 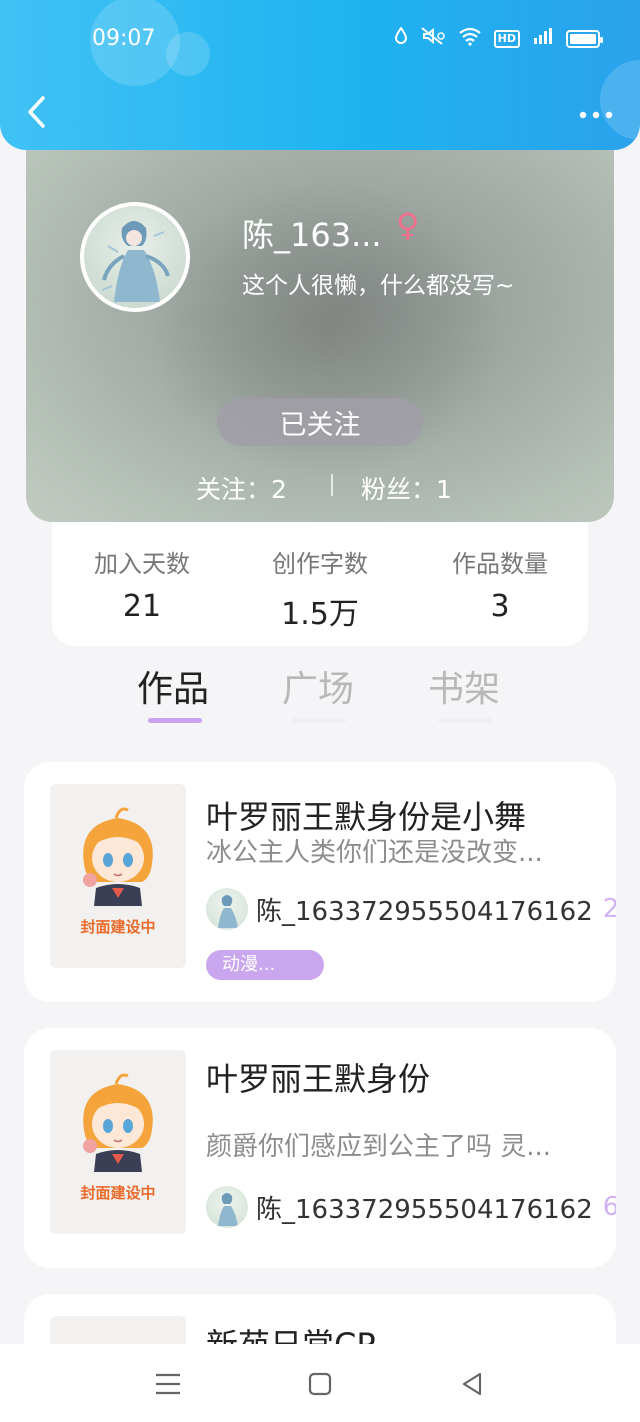 I want to click on battery-icon, so click(x=584, y=38).